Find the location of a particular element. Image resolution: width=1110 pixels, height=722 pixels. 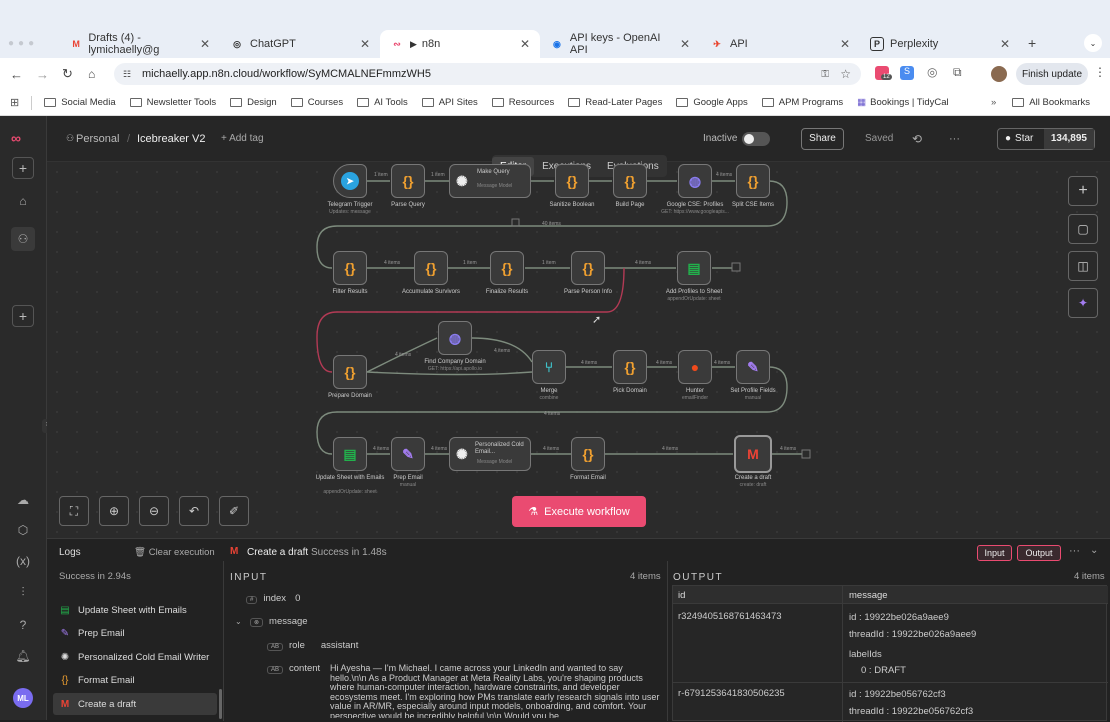

forward-icon: → is located at coordinates (42, 74).